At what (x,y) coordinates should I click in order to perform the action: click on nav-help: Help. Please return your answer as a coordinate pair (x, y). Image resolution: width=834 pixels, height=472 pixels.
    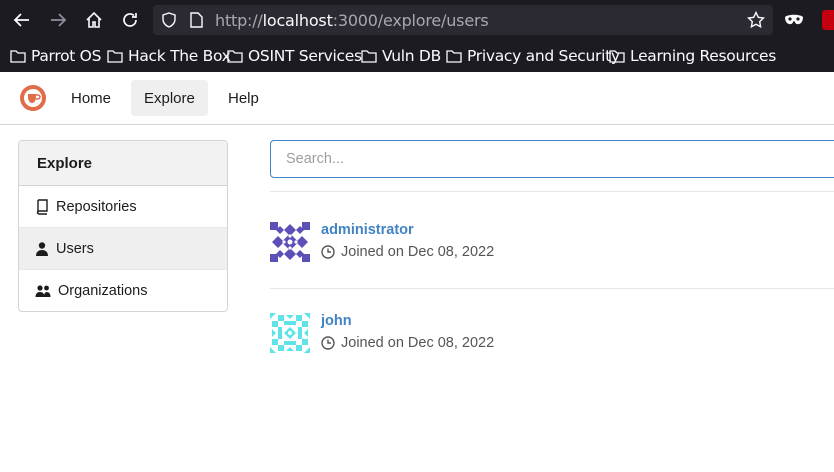
    Looking at the image, I should click on (243, 98).